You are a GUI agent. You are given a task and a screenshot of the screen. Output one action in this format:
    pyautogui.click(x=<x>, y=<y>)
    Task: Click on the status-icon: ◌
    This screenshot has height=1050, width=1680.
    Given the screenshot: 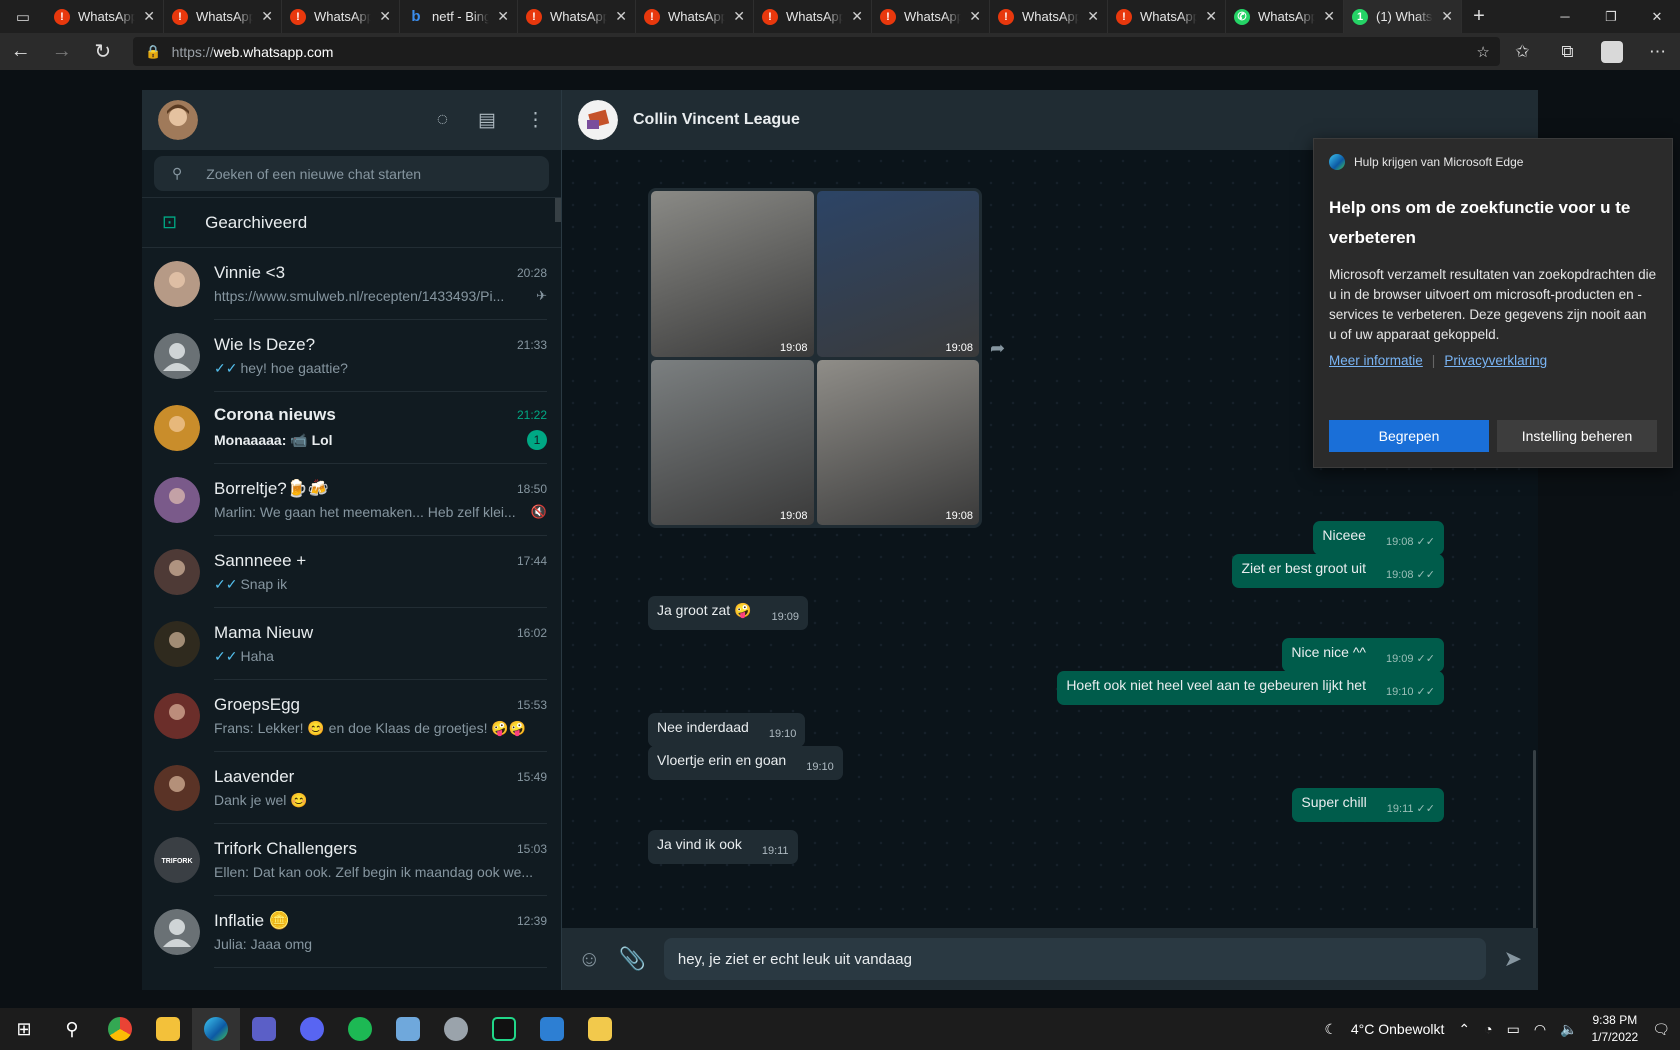 What is the action you would take?
    pyautogui.click(x=442, y=120)
    